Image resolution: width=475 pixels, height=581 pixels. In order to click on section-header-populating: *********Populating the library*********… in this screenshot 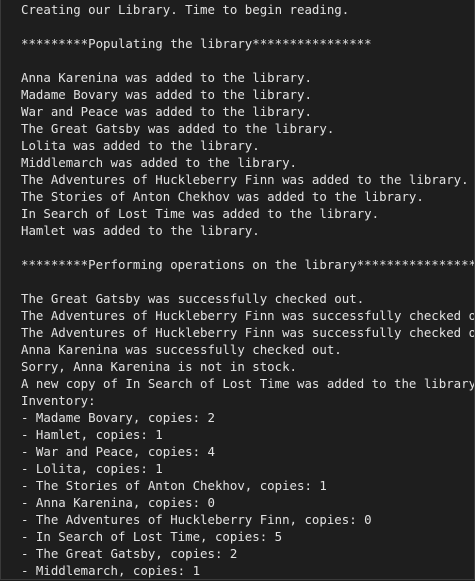, I will do `click(196, 43)`.